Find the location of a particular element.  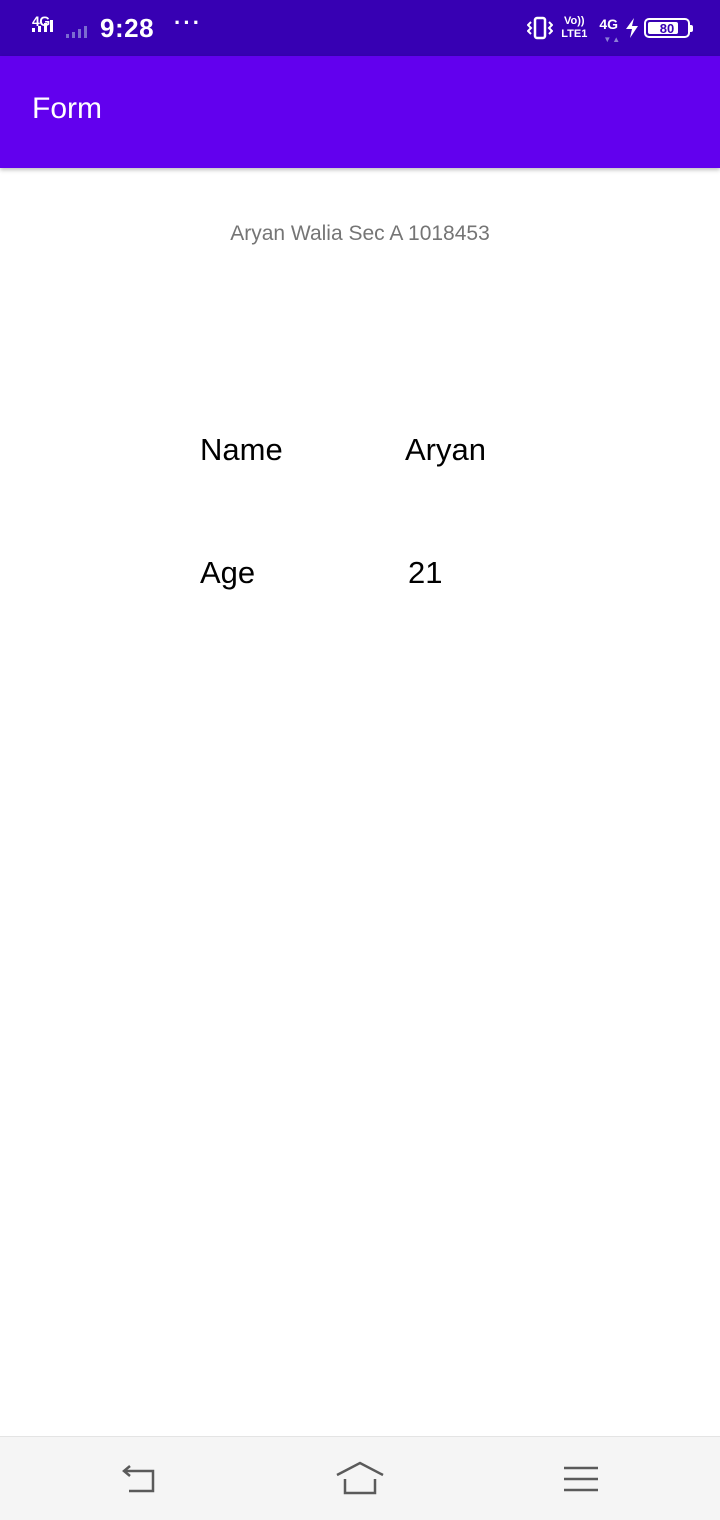

status-right: Vo)) LTE1 4G ▼▲ 80 is located at coordinates (610, 28).